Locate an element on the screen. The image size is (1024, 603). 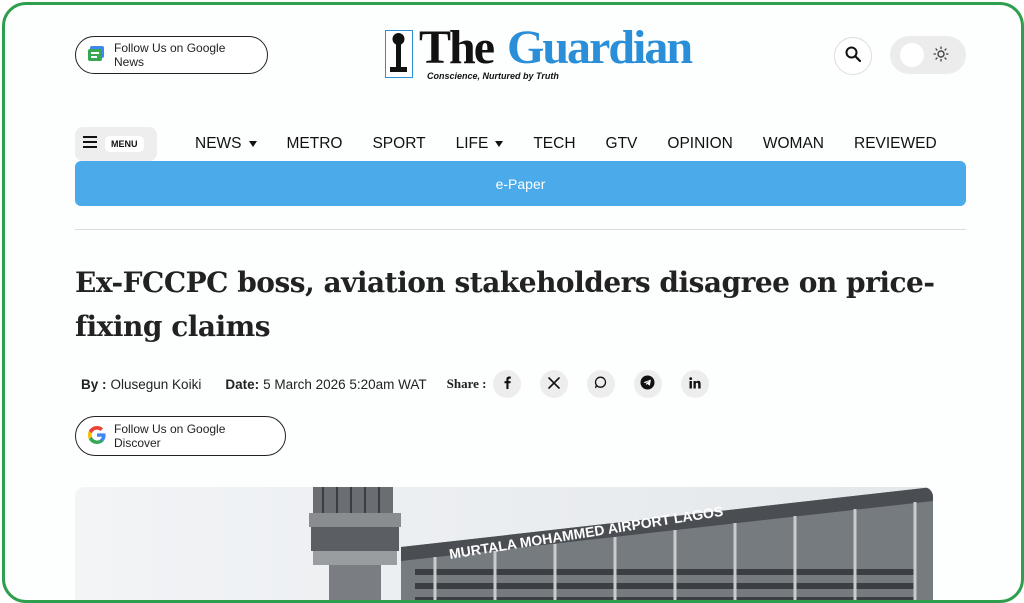
facebook-icon is located at coordinates (507, 384).